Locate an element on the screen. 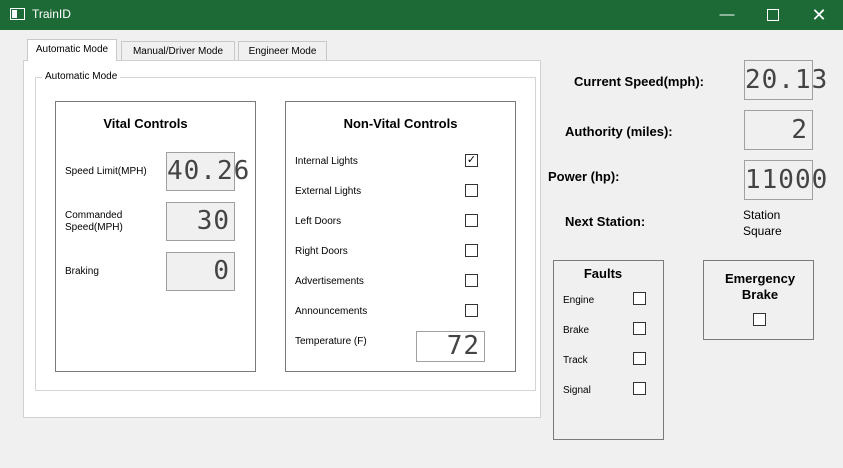  current-speed-display: 20.13 is located at coordinates (786, 80).